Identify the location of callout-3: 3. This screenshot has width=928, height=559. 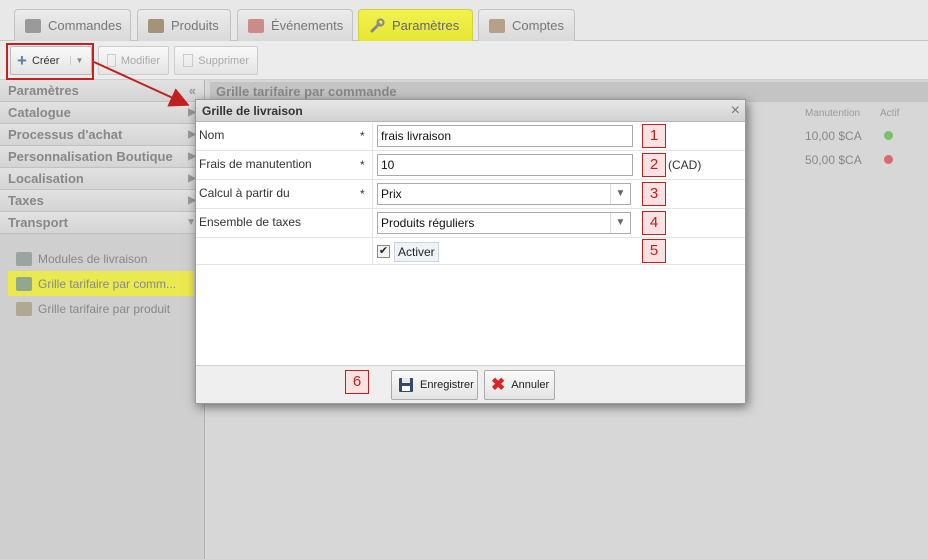
(654, 194).